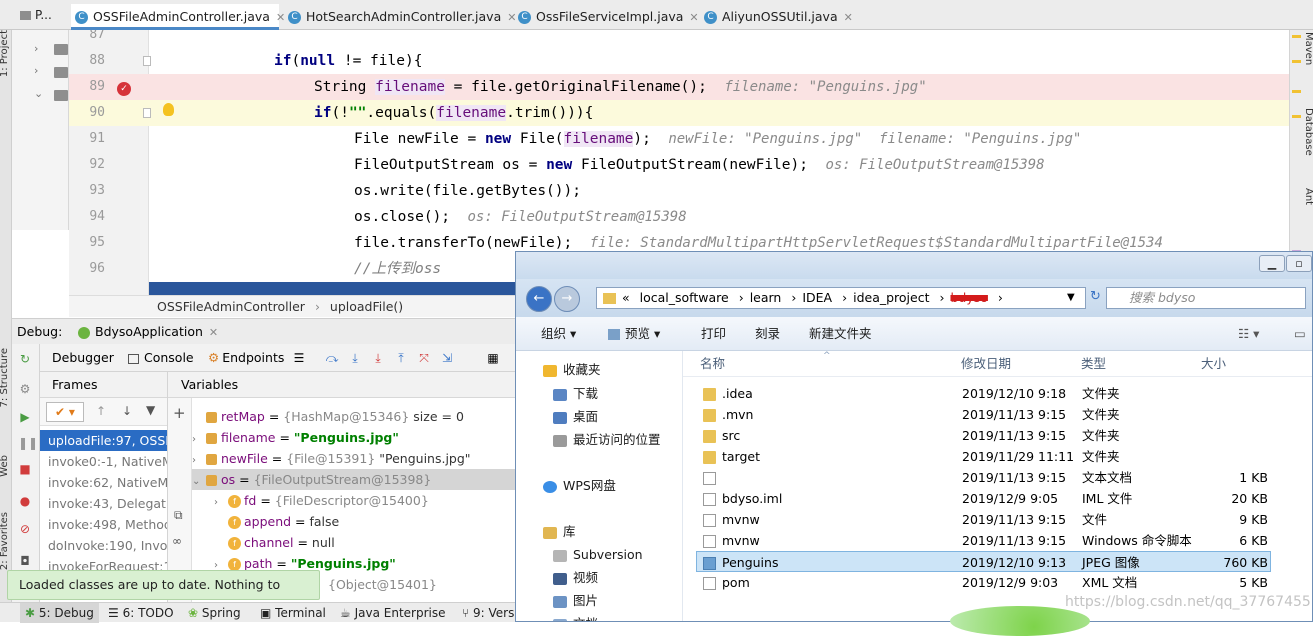 This screenshot has height=636, width=1313. I want to click on frame-item: doInvoke:190, Invoca, so click(103, 545).